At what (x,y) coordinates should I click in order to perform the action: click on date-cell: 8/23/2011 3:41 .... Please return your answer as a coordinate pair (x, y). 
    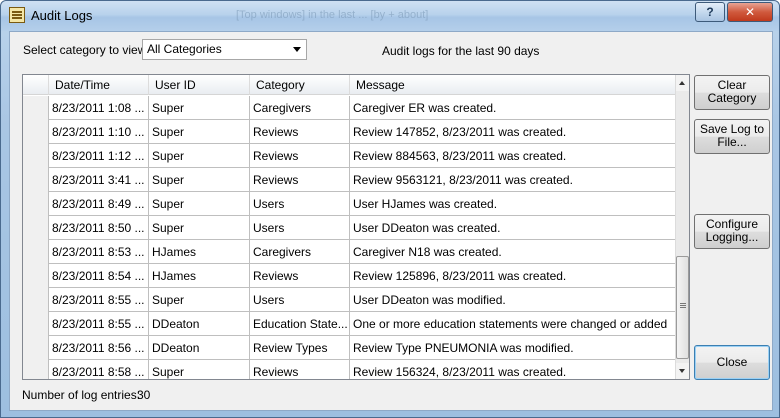
    Looking at the image, I should click on (99, 180).